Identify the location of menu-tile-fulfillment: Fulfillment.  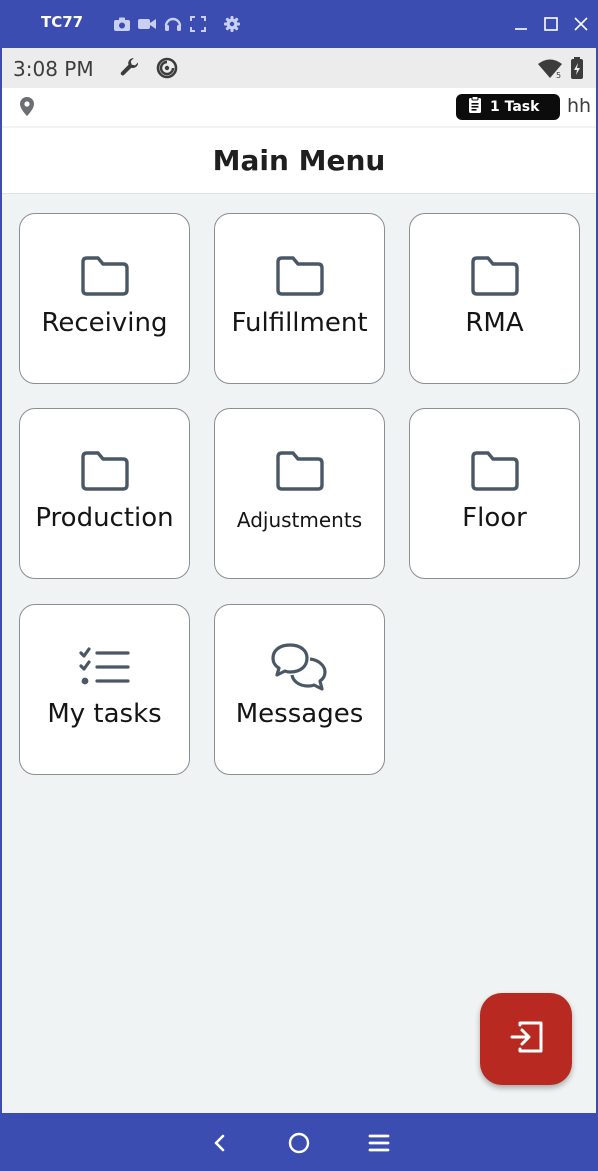
(299, 298).